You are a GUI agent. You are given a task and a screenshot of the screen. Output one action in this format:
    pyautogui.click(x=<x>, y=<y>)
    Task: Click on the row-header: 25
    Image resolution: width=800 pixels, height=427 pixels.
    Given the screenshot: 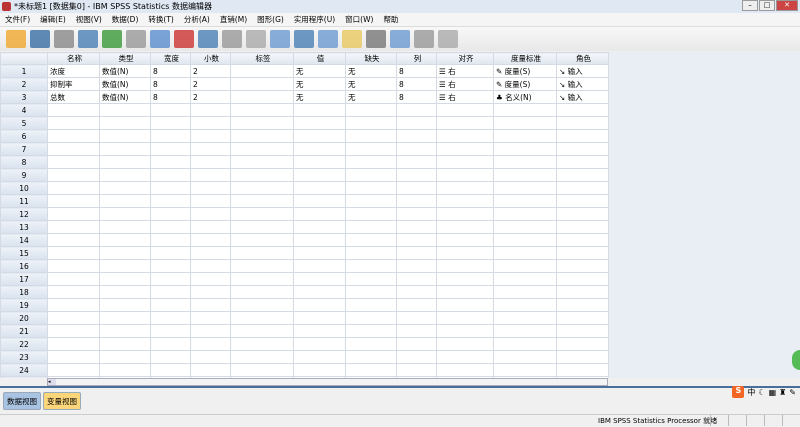 What is the action you would take?
    pyautogui.click(x=24, y=377)
    